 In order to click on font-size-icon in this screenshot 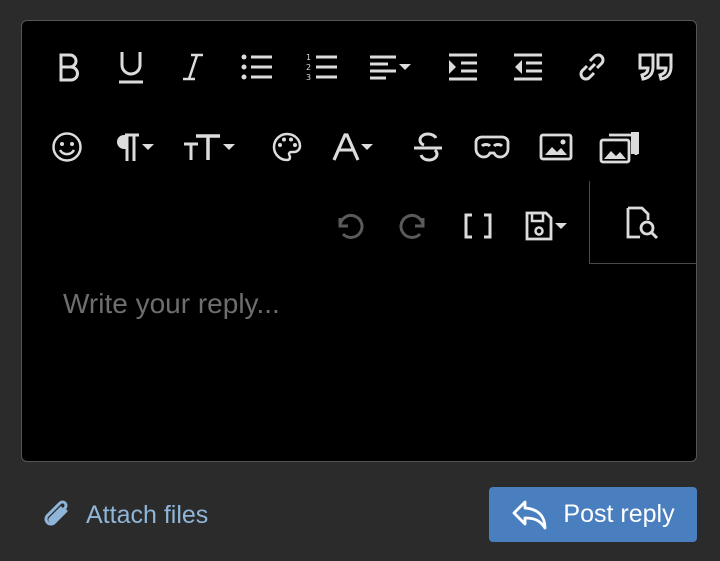, I will do `click(202, 147)`.